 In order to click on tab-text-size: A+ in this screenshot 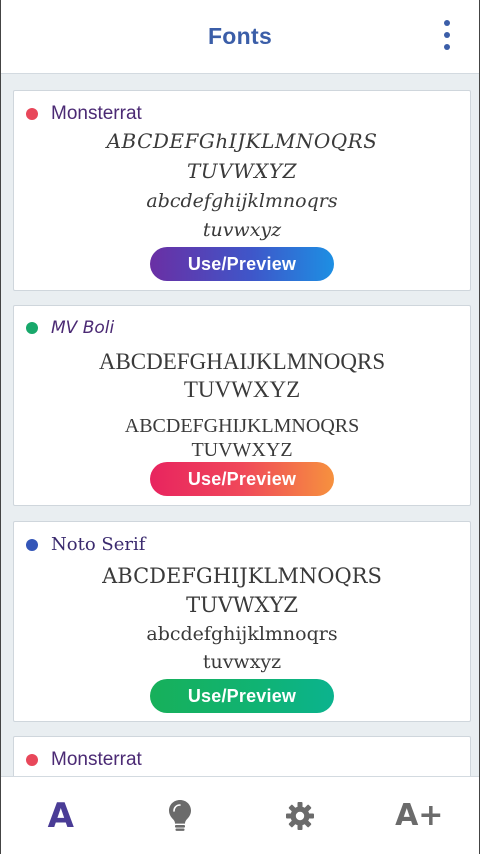, I will do `click(419, 816)`.